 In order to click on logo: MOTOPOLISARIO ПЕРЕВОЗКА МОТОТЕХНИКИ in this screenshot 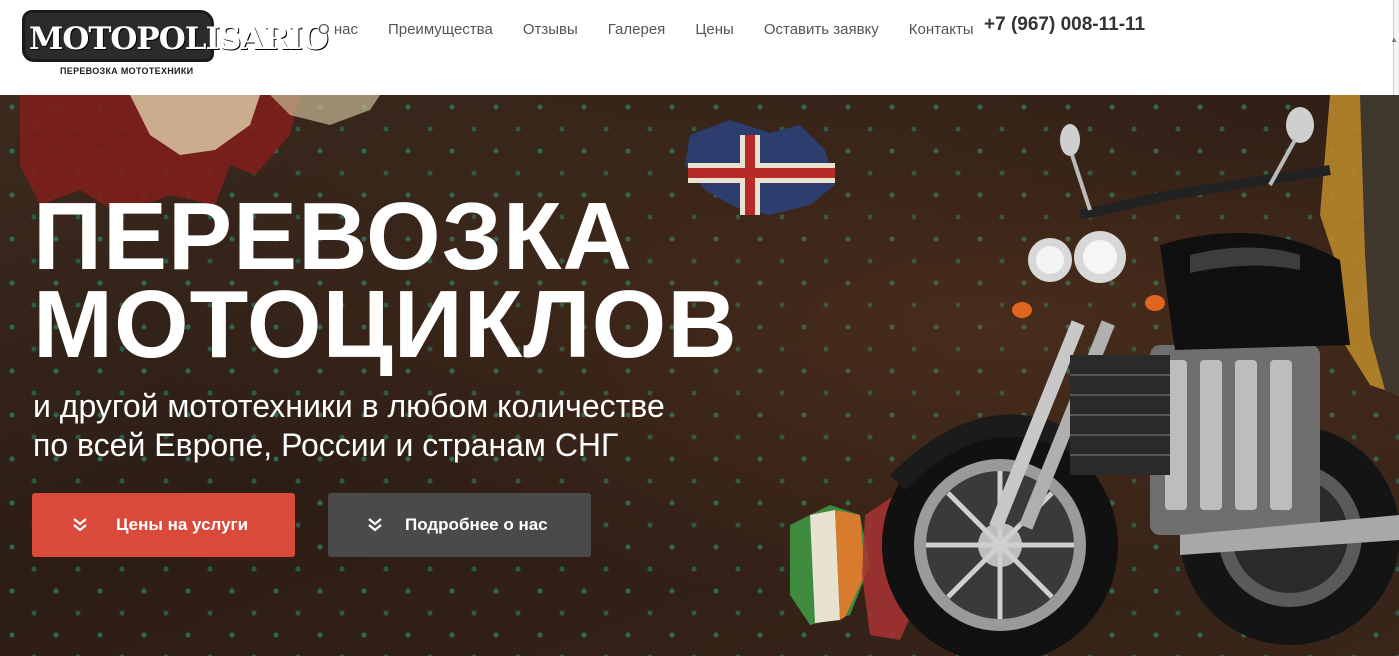, I will do `click(175, 45)`.